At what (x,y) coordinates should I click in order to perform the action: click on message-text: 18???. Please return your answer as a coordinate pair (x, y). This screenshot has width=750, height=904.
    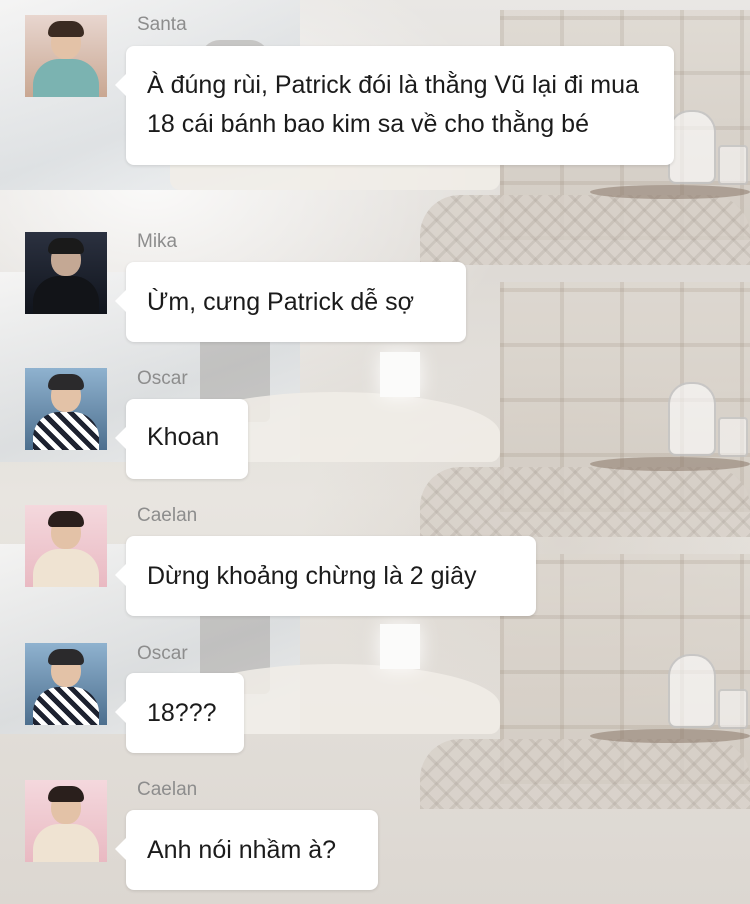
    Looking at the image, I should click on (182, 713).